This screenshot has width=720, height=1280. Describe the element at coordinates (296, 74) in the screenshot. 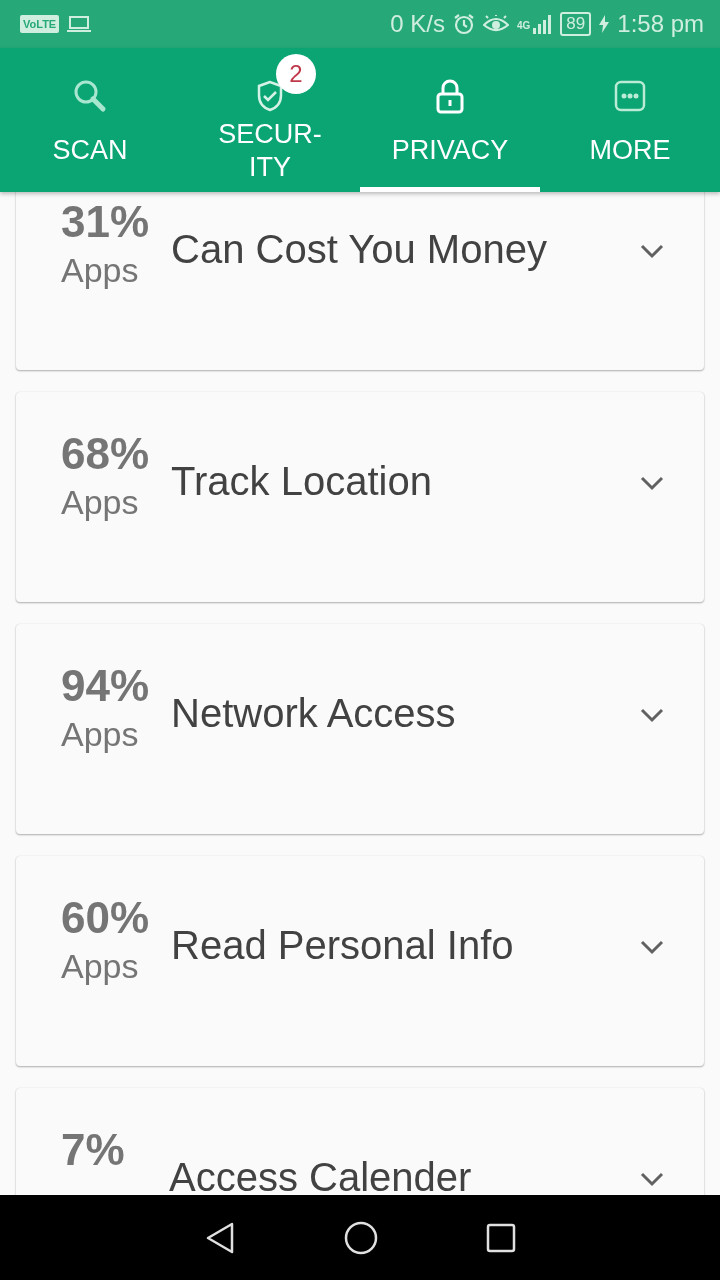

I see `notification-badge: 2` at that location.